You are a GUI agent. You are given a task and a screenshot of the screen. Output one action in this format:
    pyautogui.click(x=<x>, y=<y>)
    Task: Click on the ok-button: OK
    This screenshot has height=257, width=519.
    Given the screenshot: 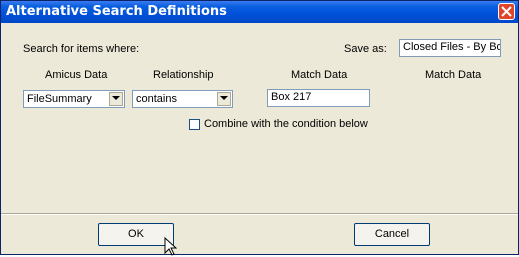 What is the action you would take?
    pyautogui.click(x=136, y=234)
    